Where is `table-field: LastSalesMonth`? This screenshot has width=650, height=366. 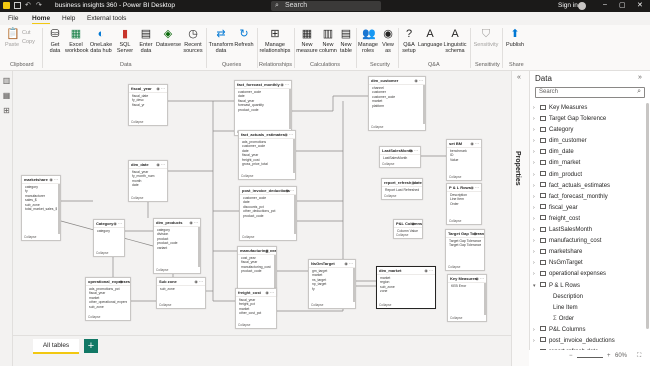
table-field: LastSalesMonth is located at coordinates (400, 158).